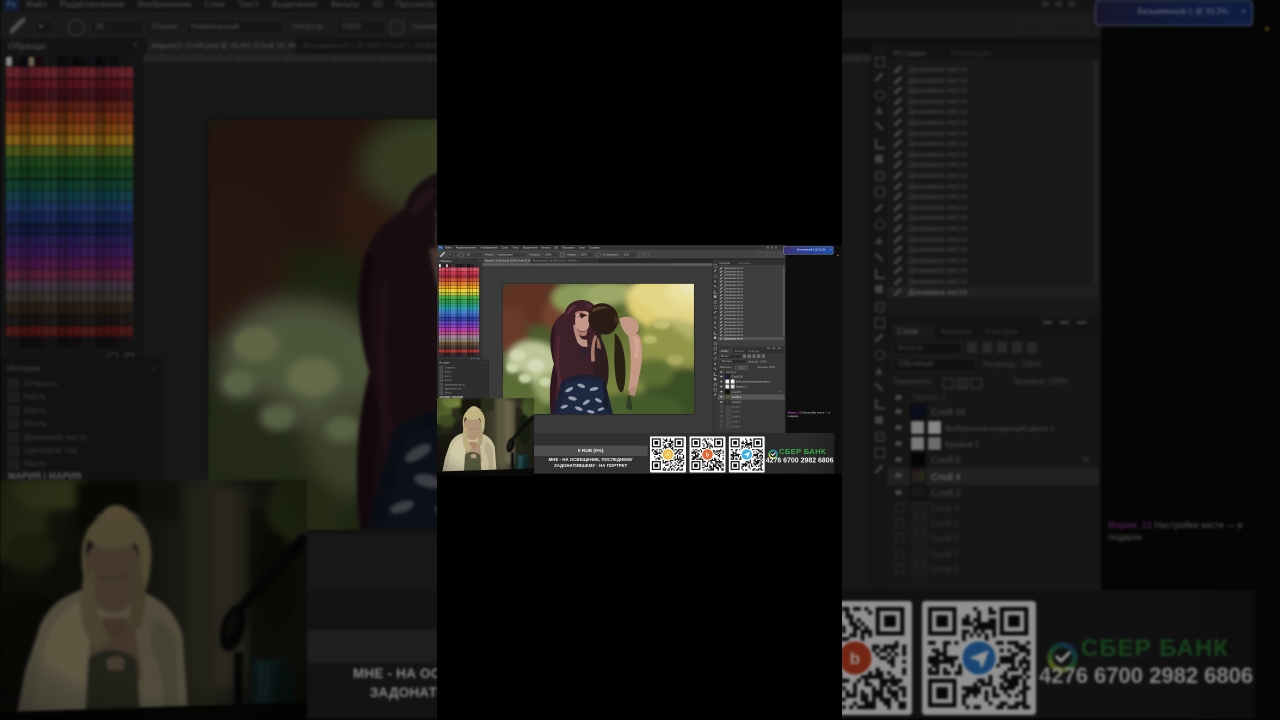 Image resolution: width=1280 pixels, height=720 pixels. Describe the element at coordinates (667, 454) in the screenshot. I see `svg-text: D` at that location.